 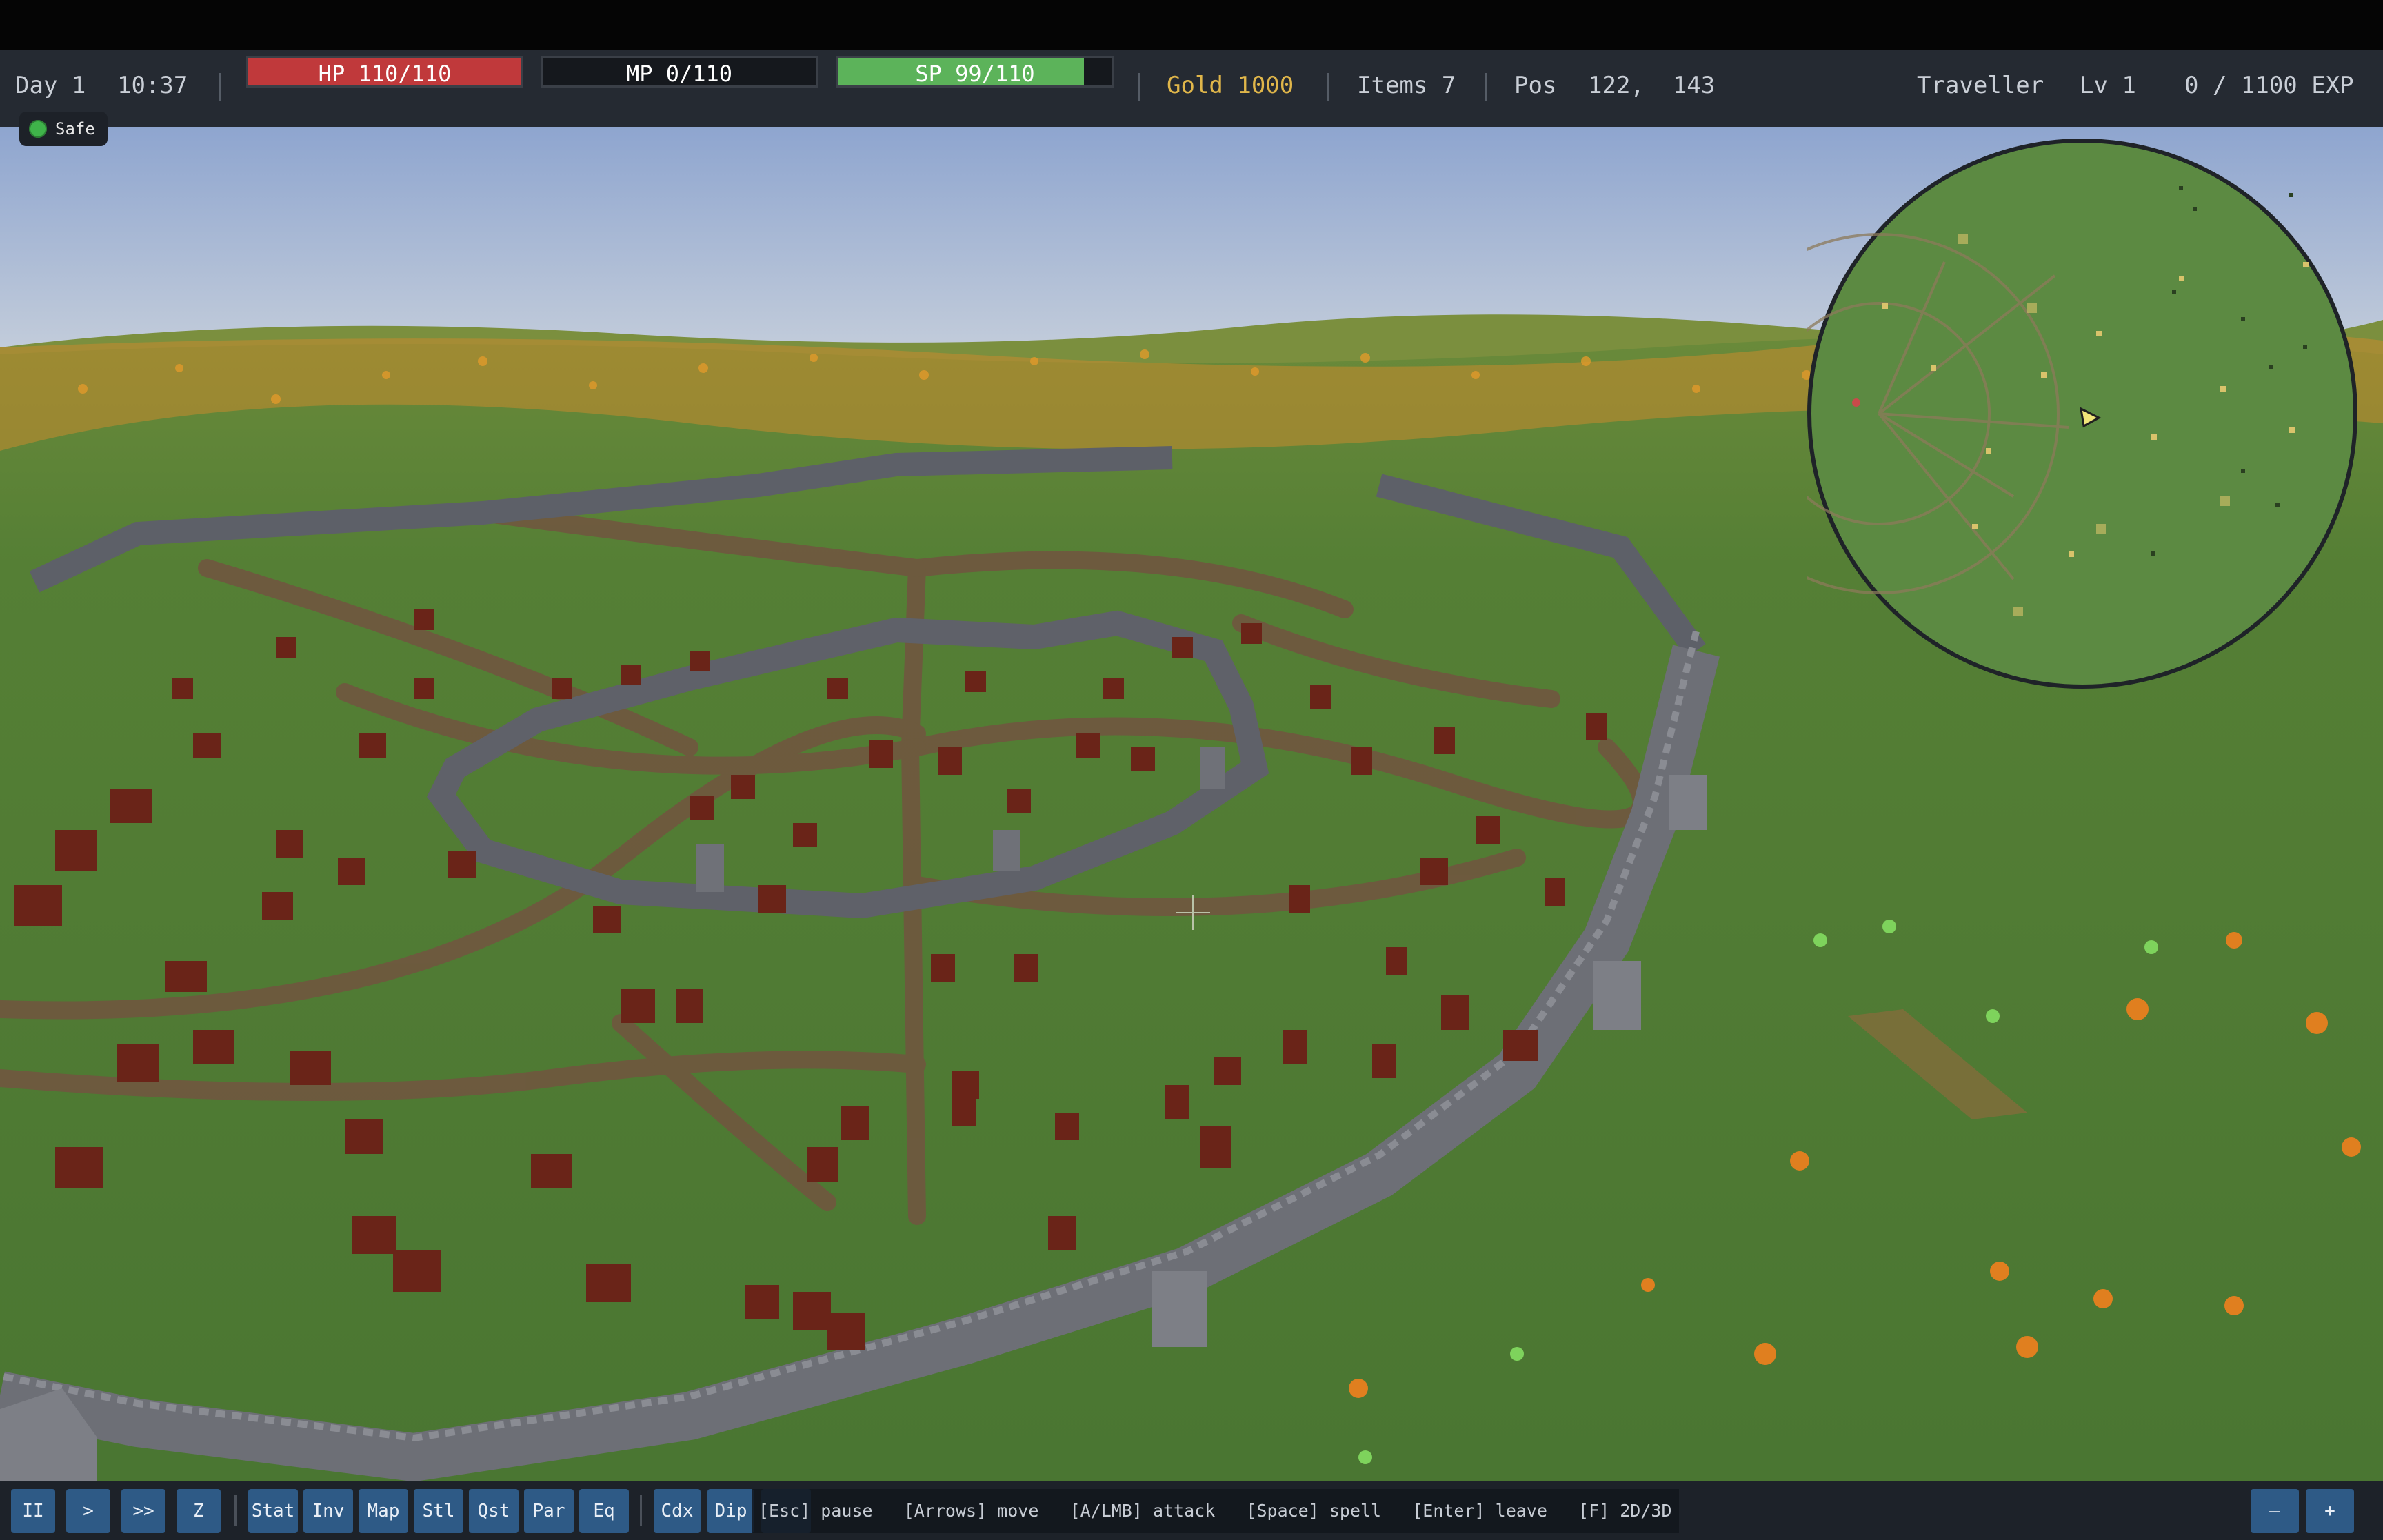 What do you see at coordinates (1191, 25) in the screenshot?
I see `letterbox-top` at bounding box center [1191, 25].